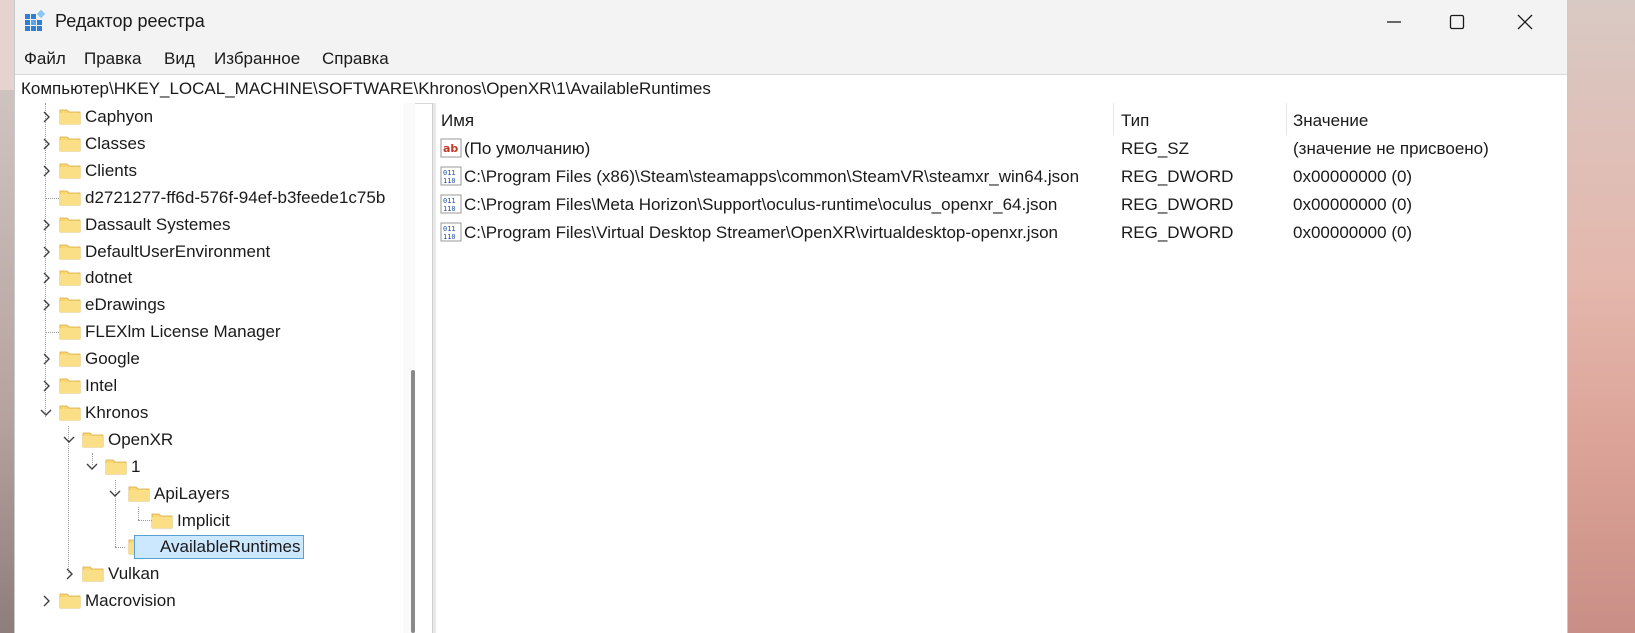 The width and height of the screenshot is (1635, 633). What do you see at coordinates (45, 59) in the screenshot?
I see `menu-file: Файл` at bounding box center [45, 59].